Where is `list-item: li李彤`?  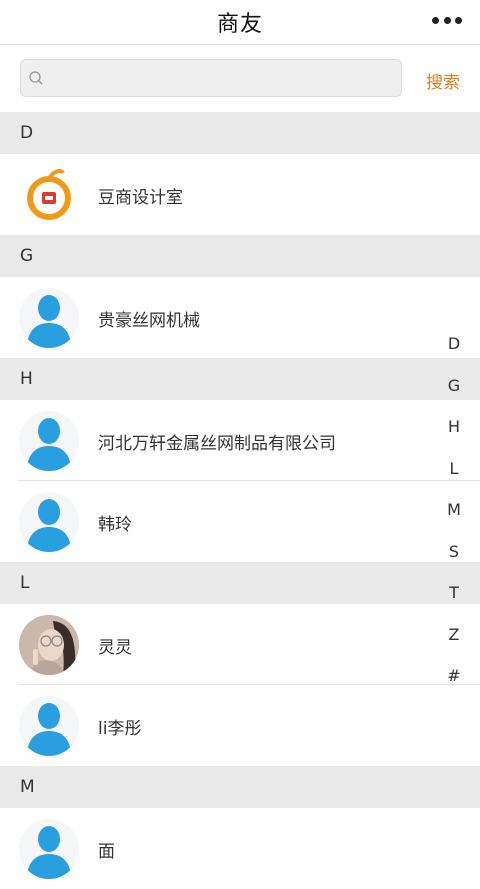 list-item: li李彤 is located at coordinates (240, 725).